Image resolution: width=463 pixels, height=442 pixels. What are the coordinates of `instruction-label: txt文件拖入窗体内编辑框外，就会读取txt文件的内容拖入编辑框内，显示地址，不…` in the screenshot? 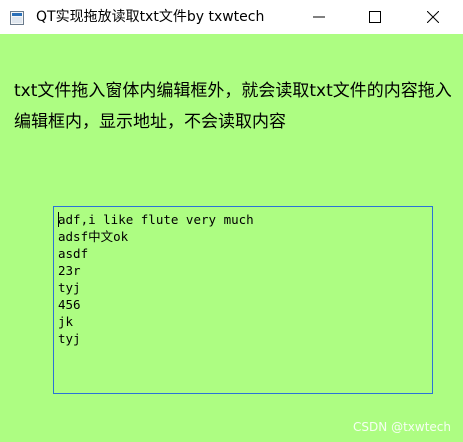 It's located at (233, 106).